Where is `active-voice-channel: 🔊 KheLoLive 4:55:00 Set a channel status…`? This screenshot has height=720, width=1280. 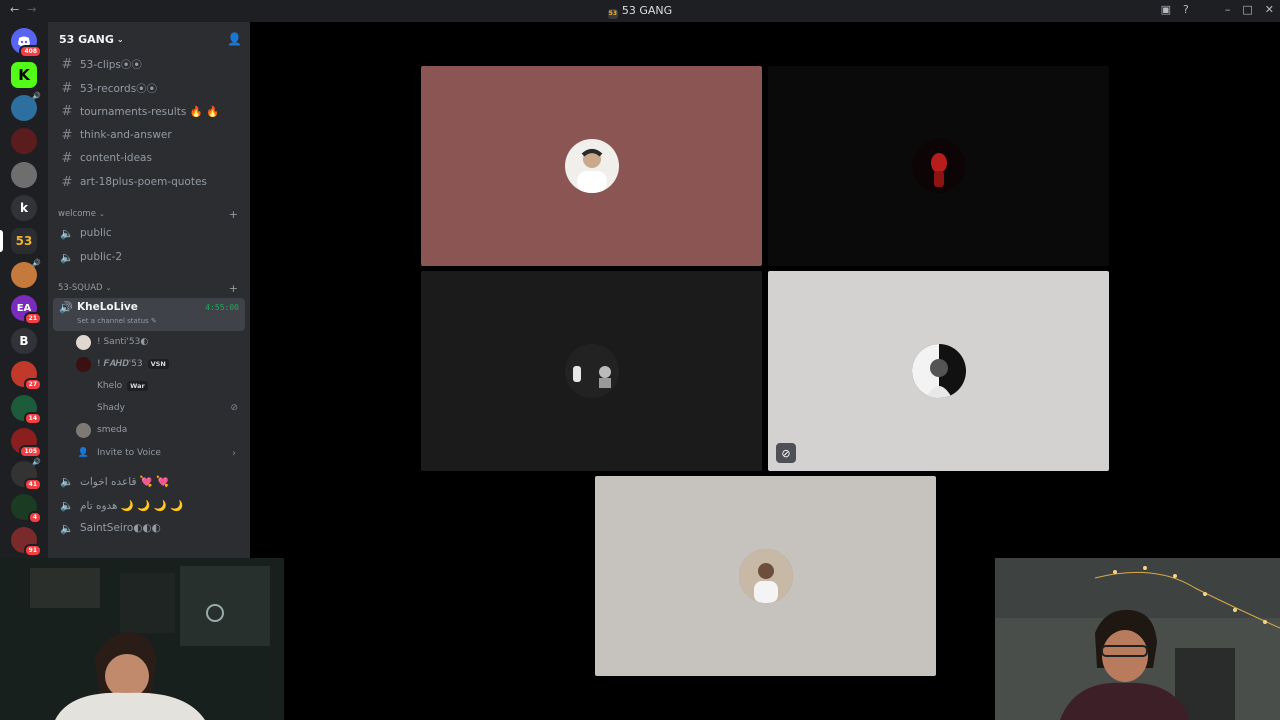
active-voice-channel: 🔊 KheLoLive 4:55:00 Set a channel status… is located at coordinates (149, 314).